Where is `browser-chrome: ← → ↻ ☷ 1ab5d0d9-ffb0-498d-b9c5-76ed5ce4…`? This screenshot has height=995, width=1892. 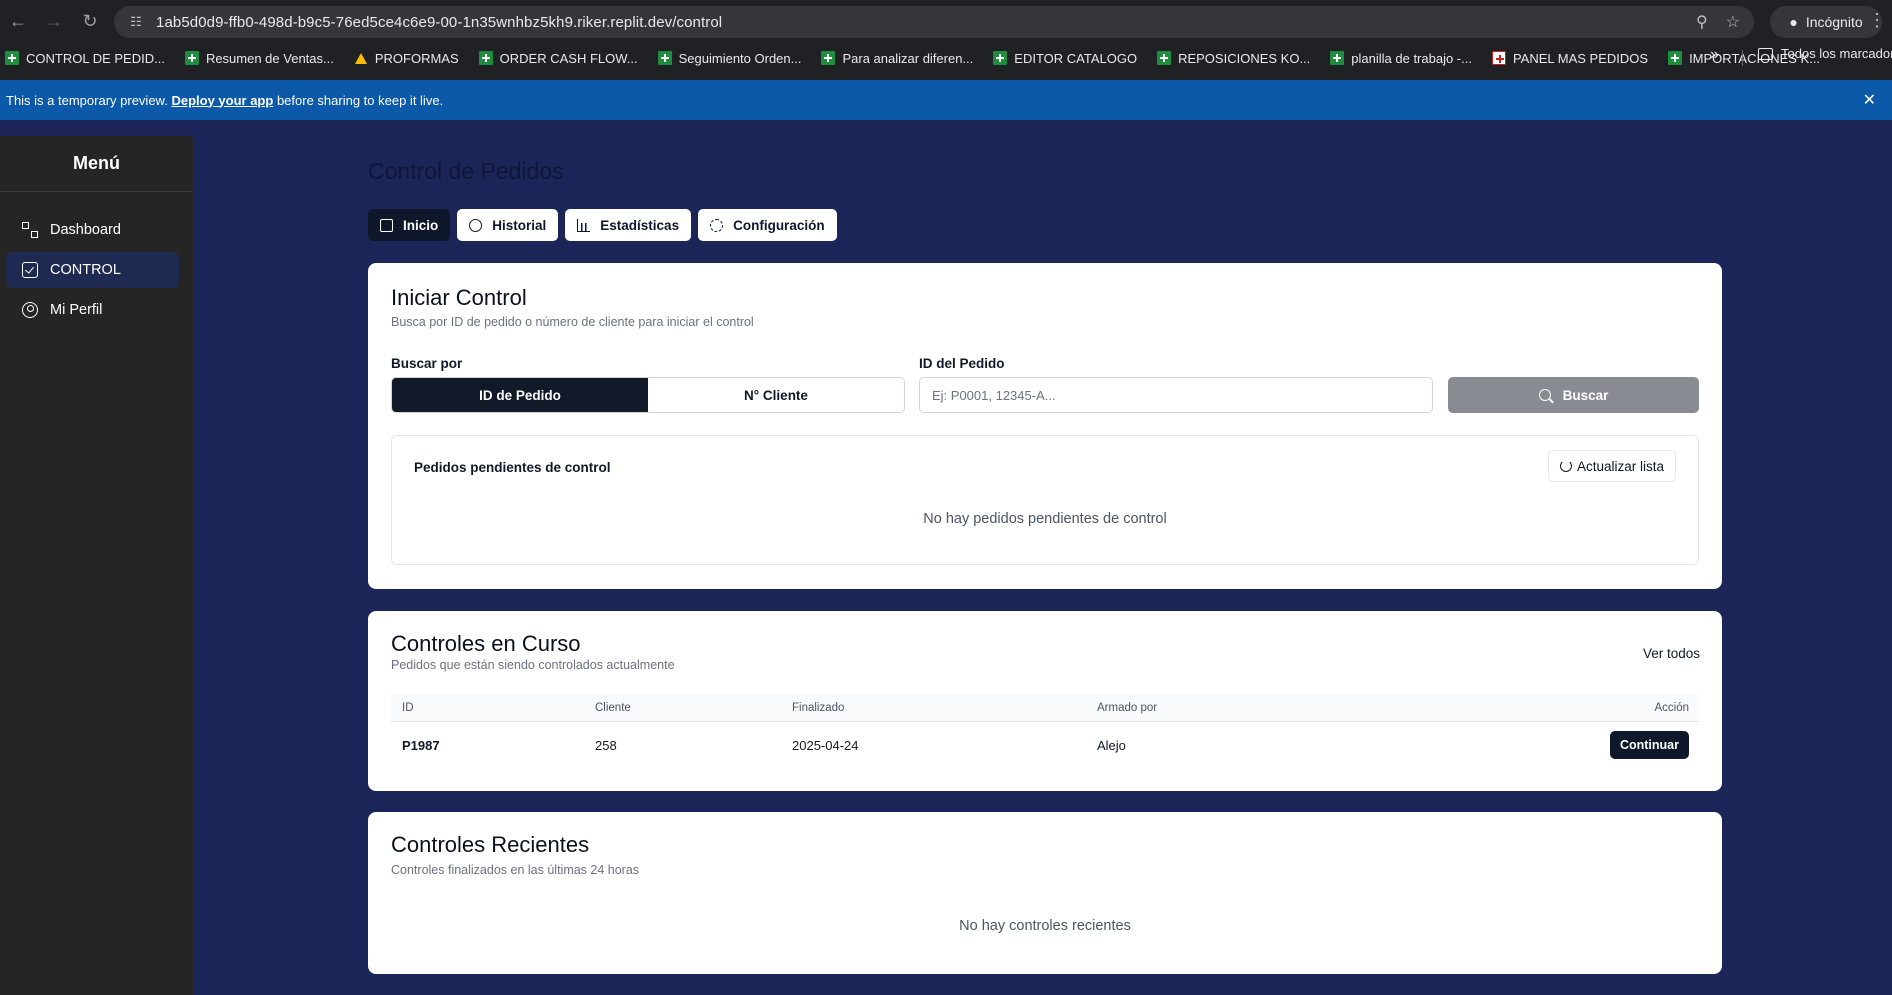 browser-chrome: ← → ↻ ☷ 1ab5d0d9-ffb0-498d-b9c5-76ed5ce4… is located at coordinates (946, 40).